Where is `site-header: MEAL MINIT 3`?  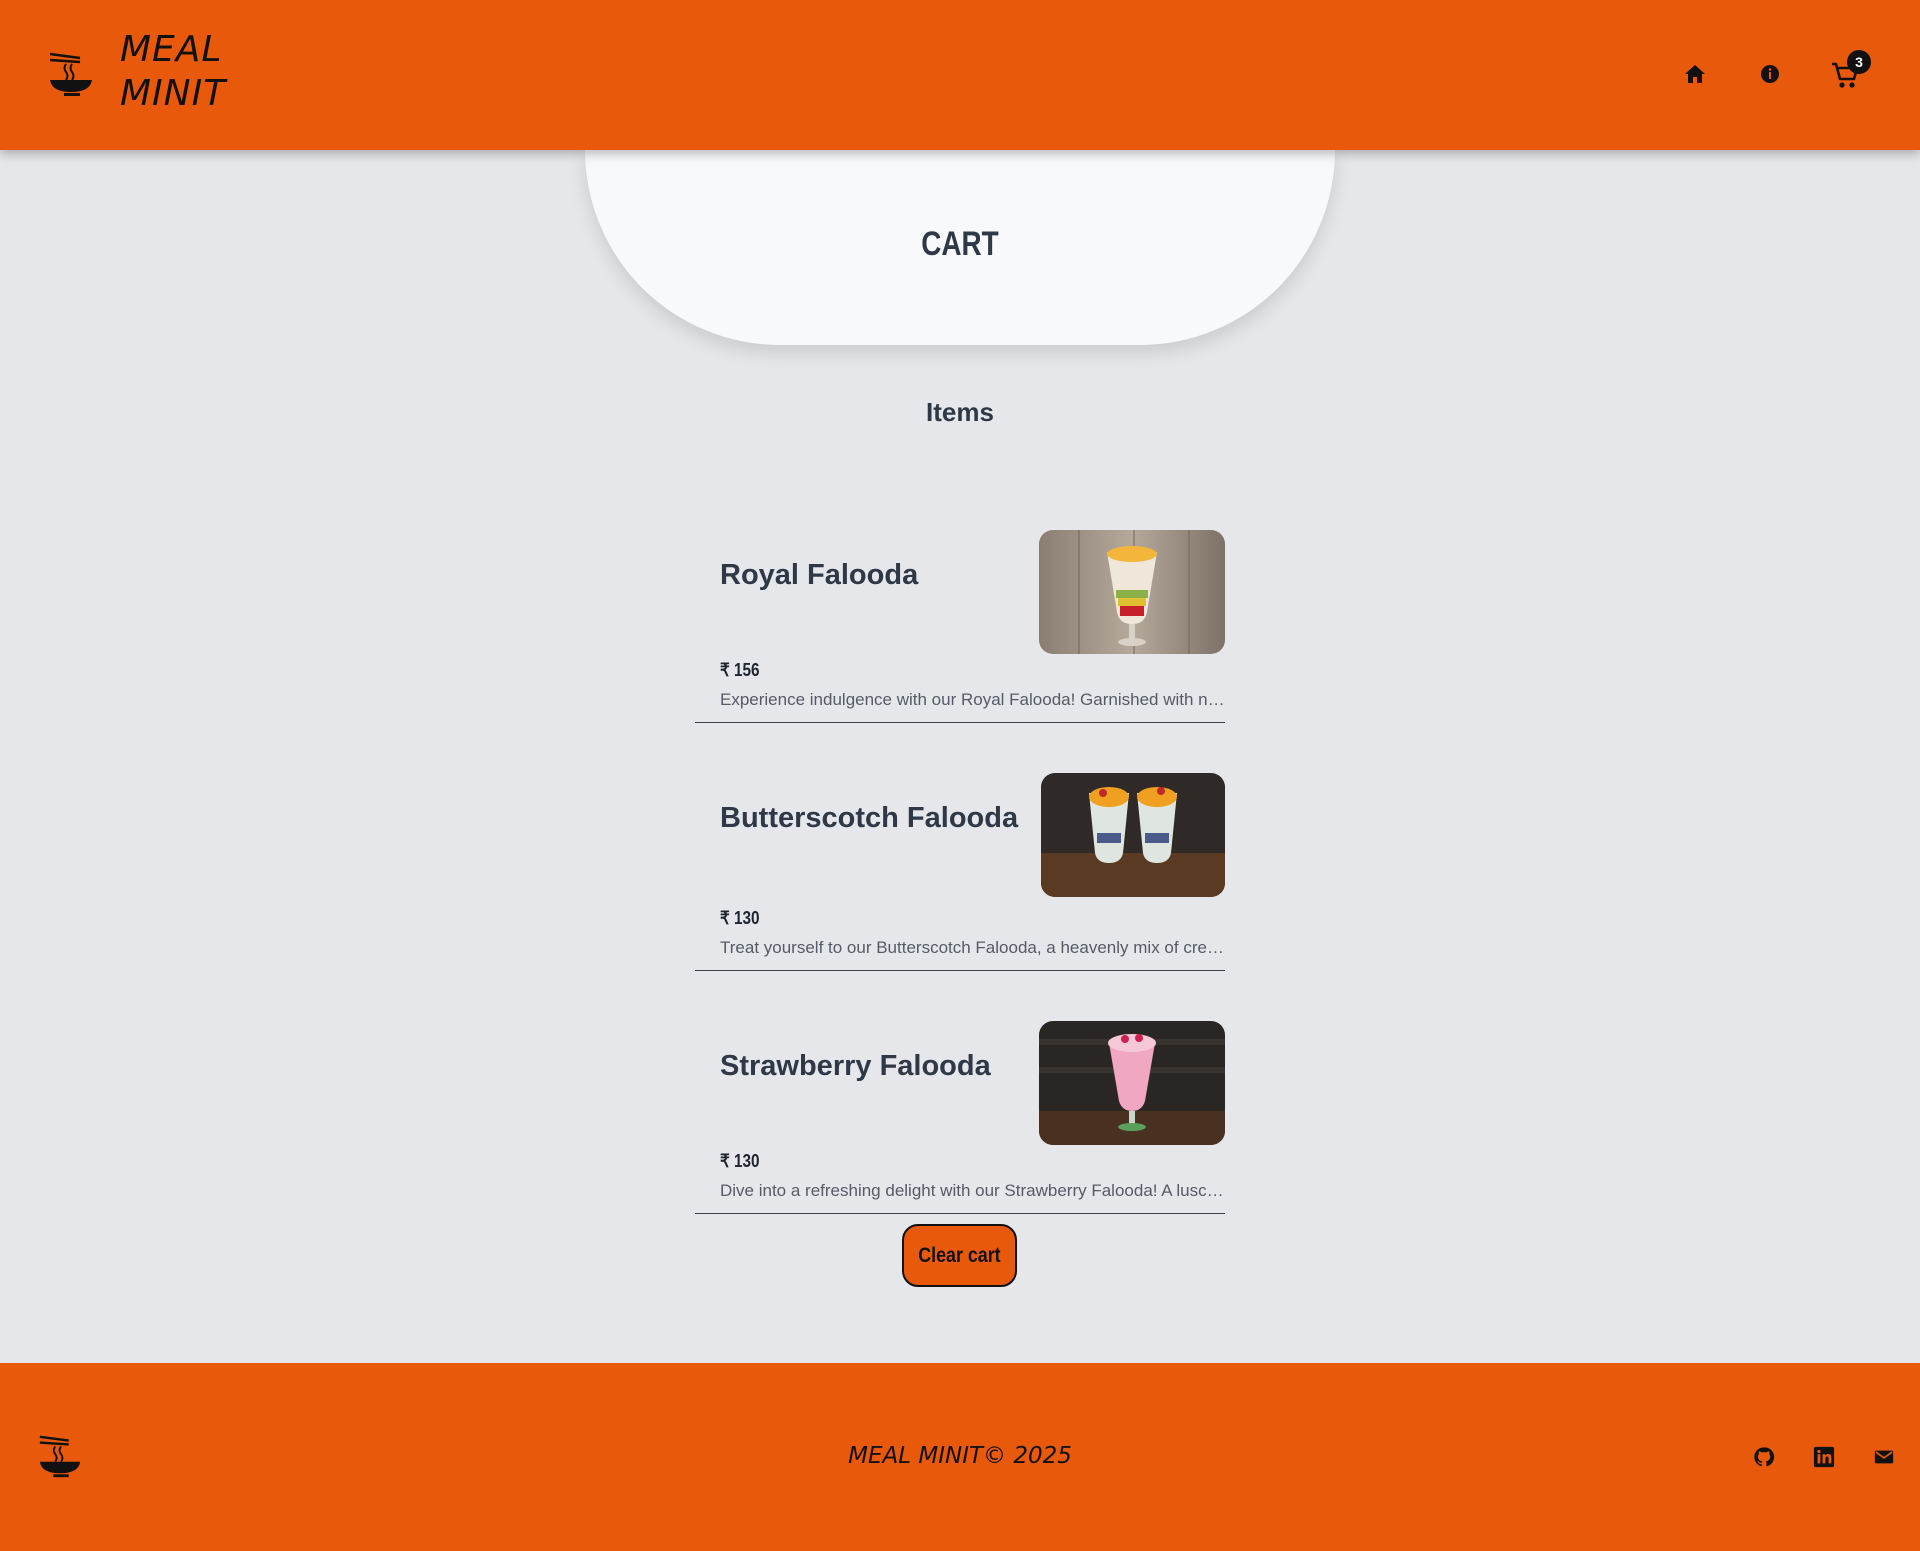
site-header: MEAL MINIT 3 is located at coordinates (960, 75).